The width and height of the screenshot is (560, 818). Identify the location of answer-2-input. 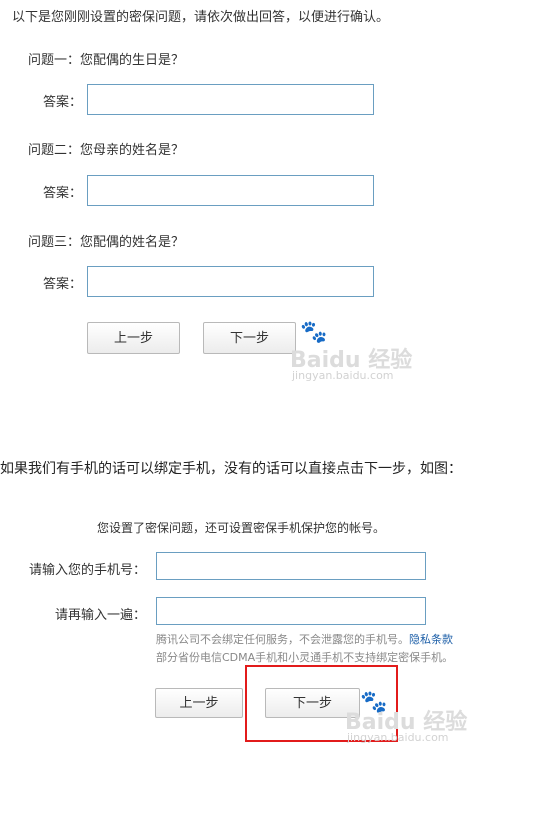
(230, 190).